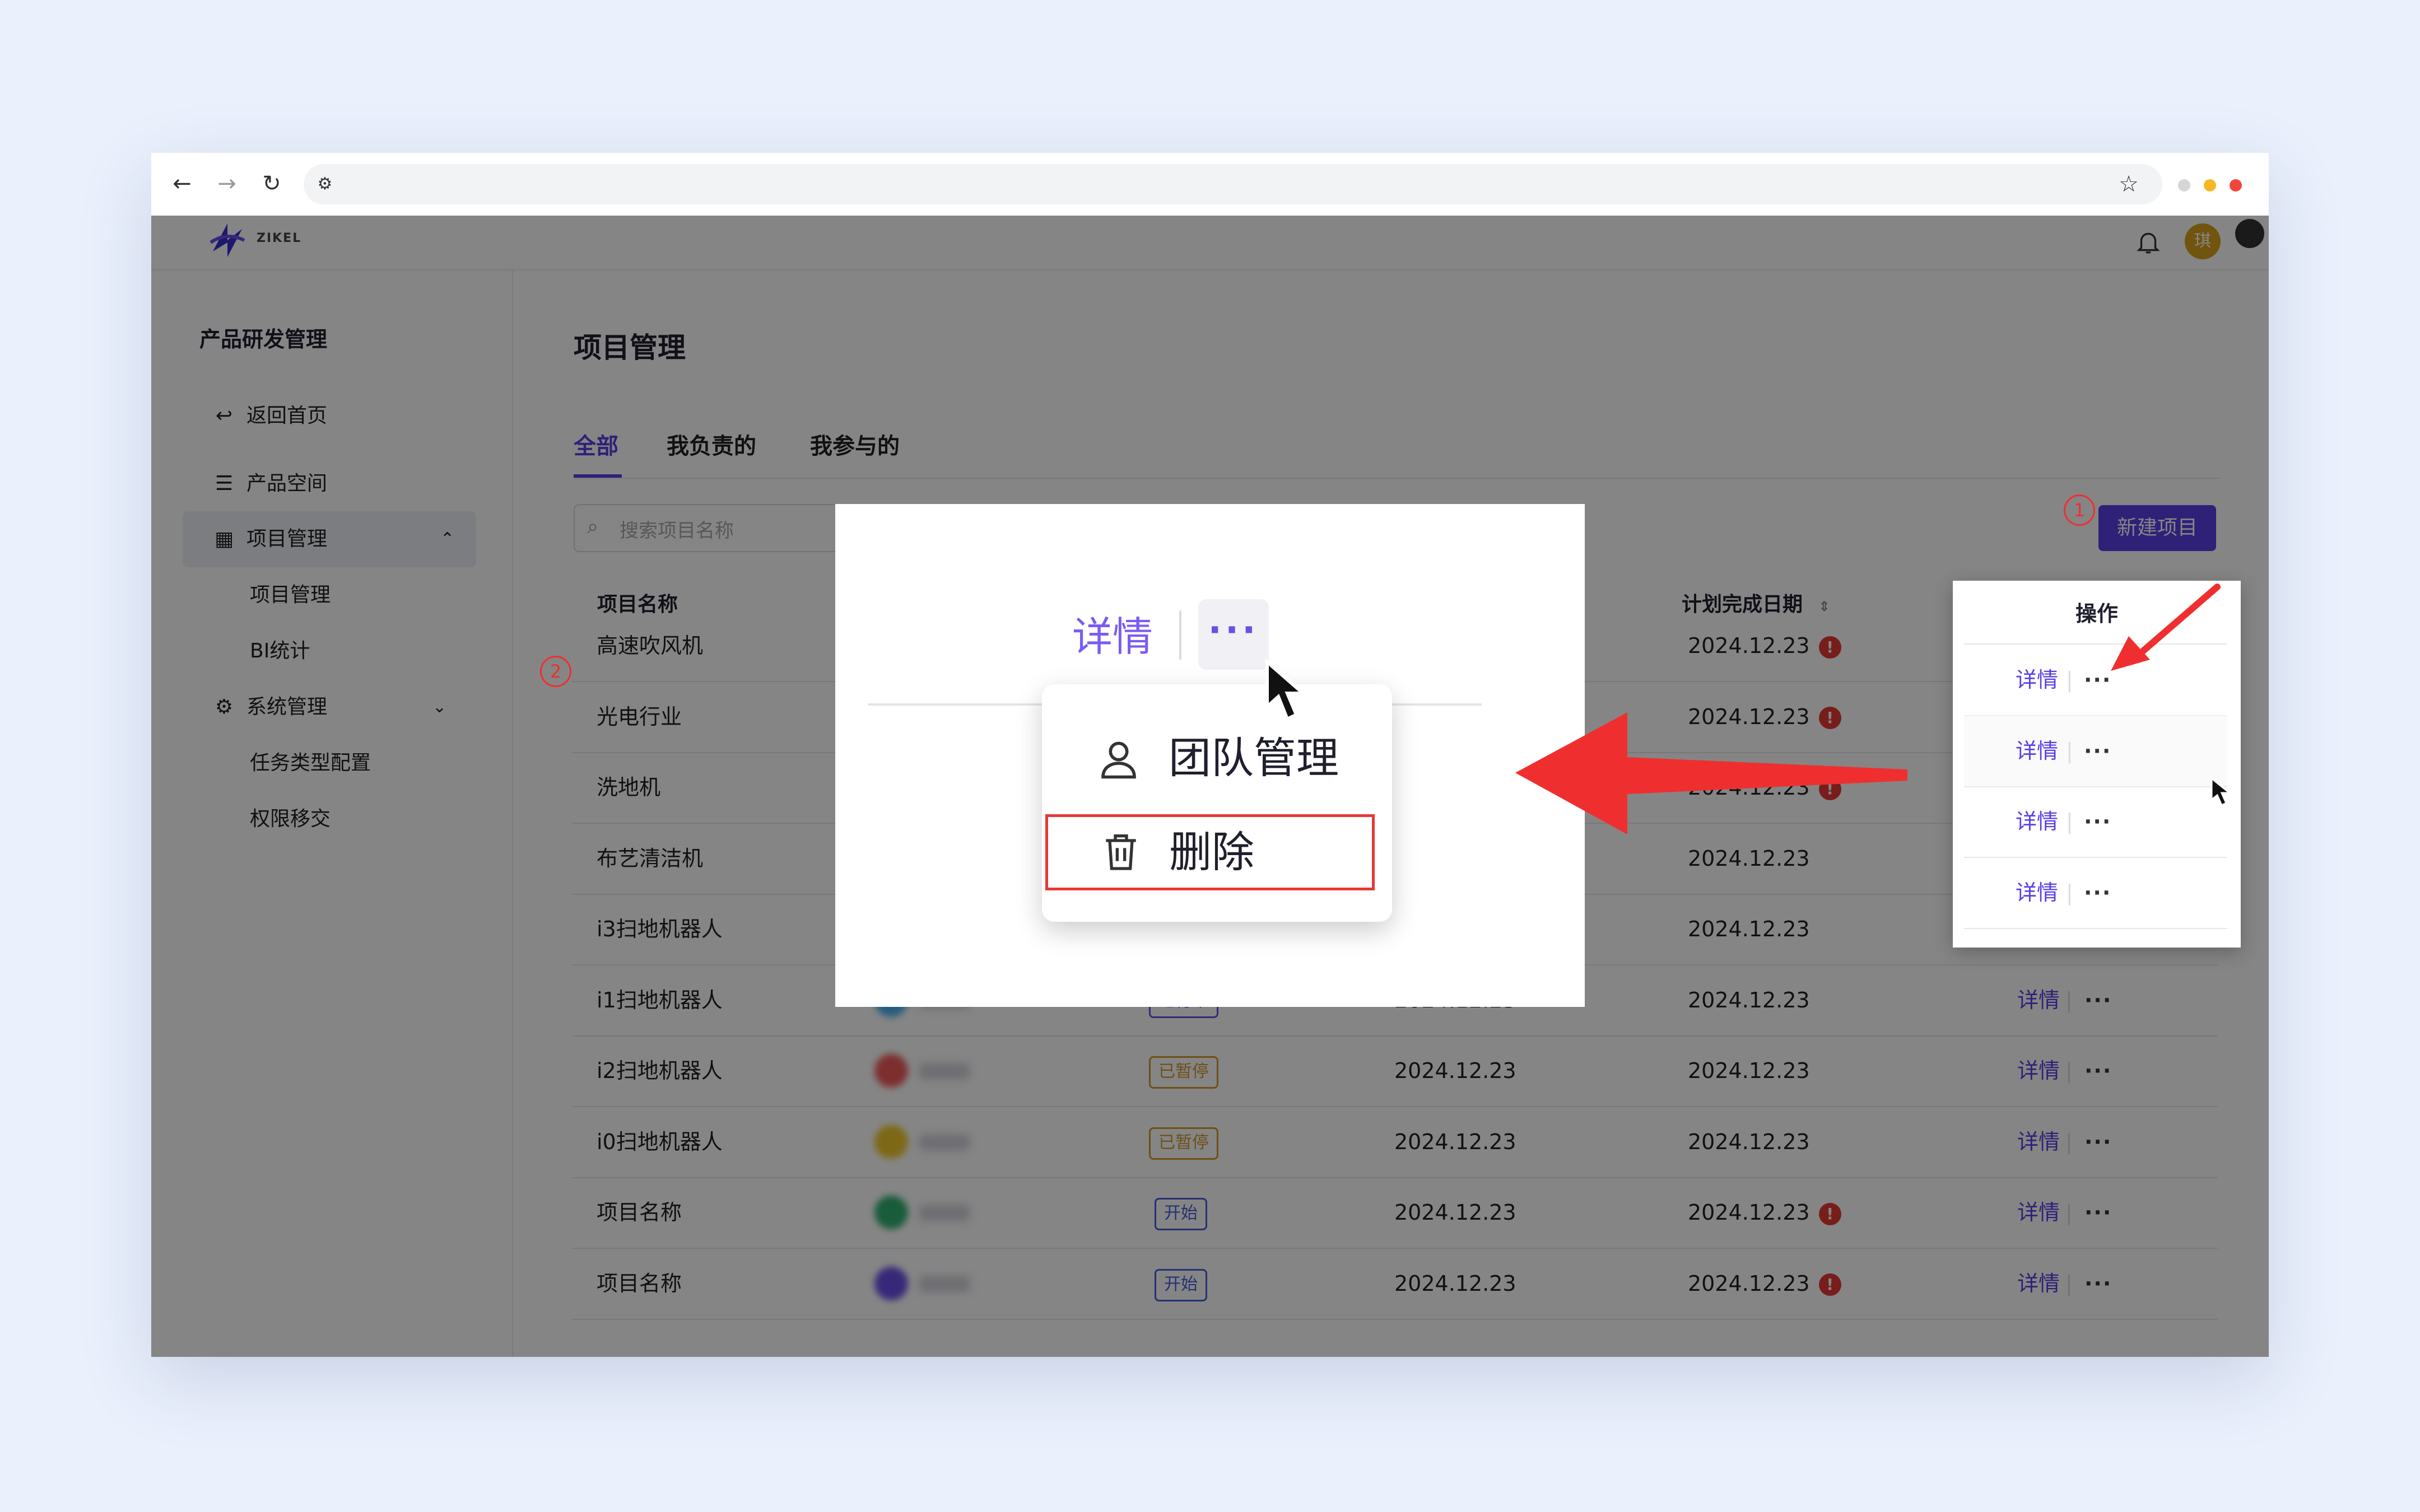 Image resolution: width=2420 pixels, height=1512 pixels. I want to click on actions-column-highlight: 操作 详情 | ··· 详情 | ··· 详情 | ··· 详情 | ···, so click(2097, 765).